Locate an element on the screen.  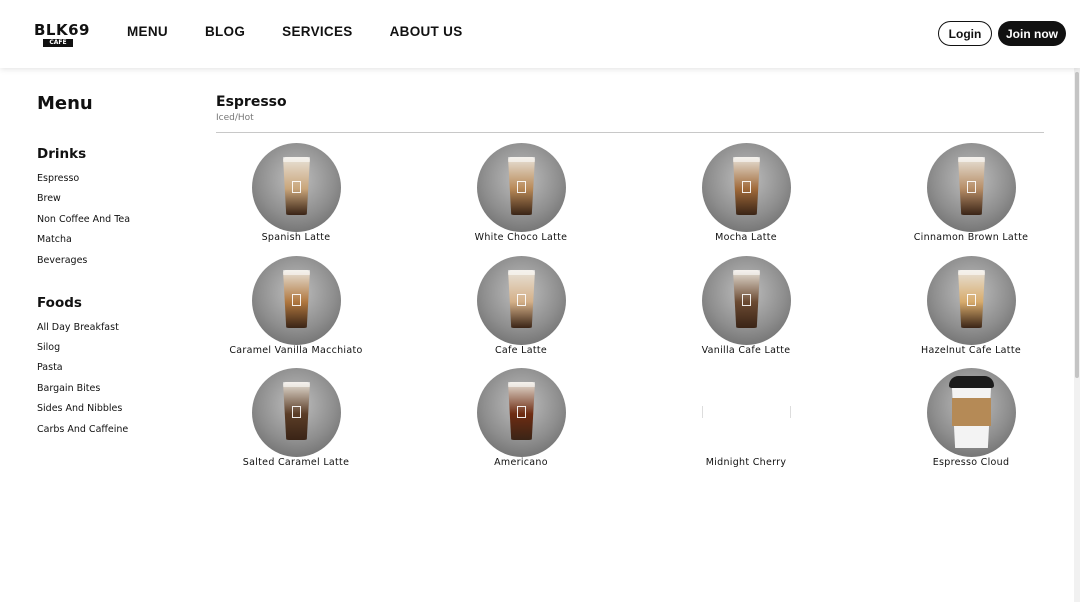
product-card: Americano is located at coordinates (521, 424).